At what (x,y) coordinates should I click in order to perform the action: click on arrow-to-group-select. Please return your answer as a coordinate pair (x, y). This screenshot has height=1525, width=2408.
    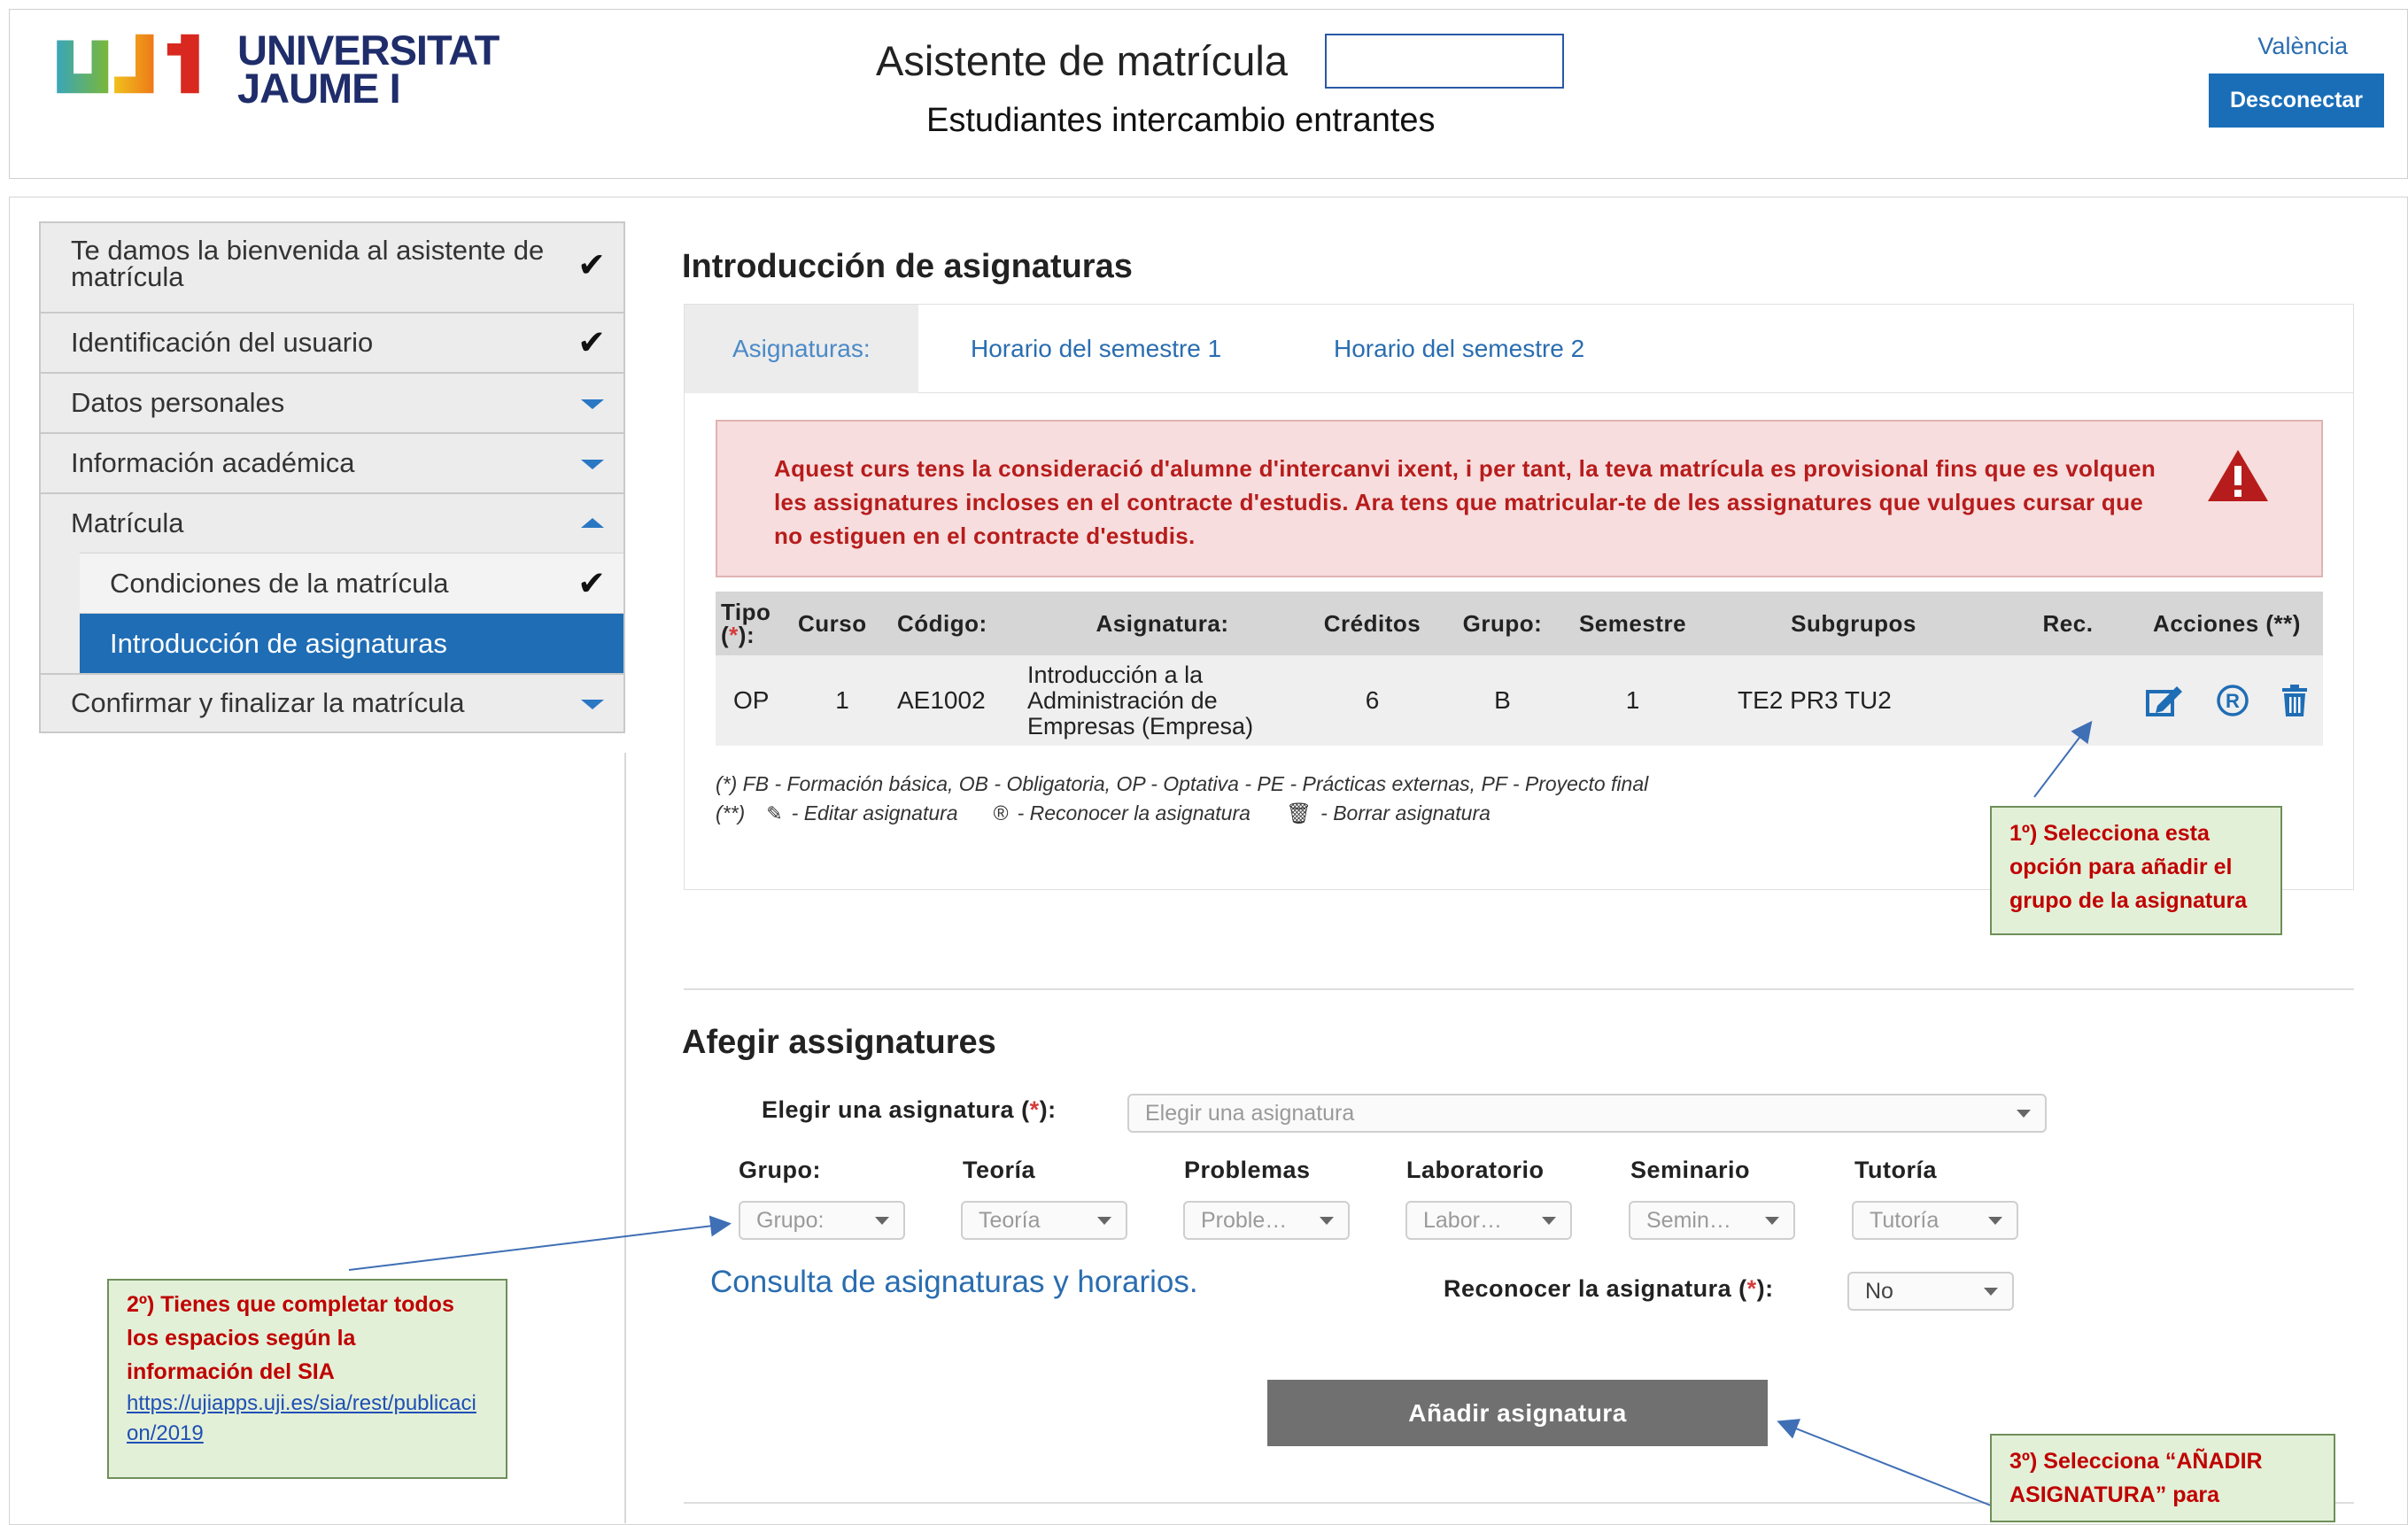
    Looking at the image, I should click on (540, 1243).